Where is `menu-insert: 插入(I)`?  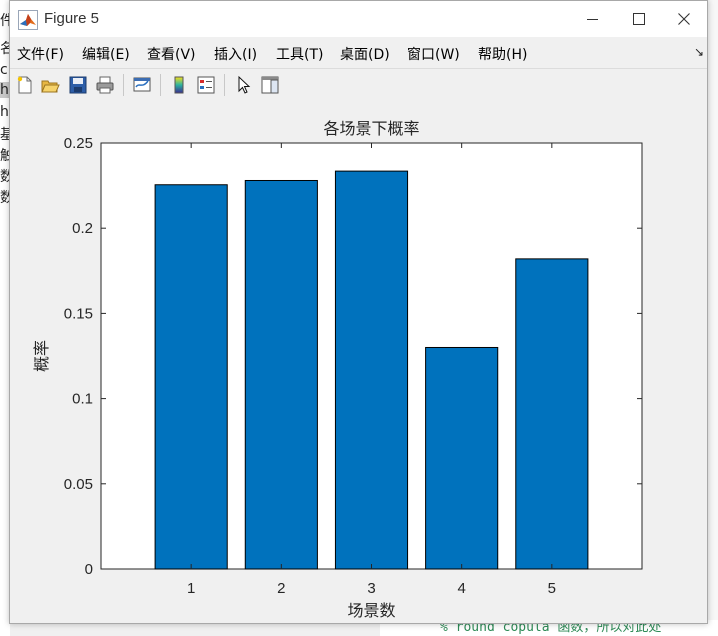 menu-insert: 插入(I) is located at coordinates (235, 54).